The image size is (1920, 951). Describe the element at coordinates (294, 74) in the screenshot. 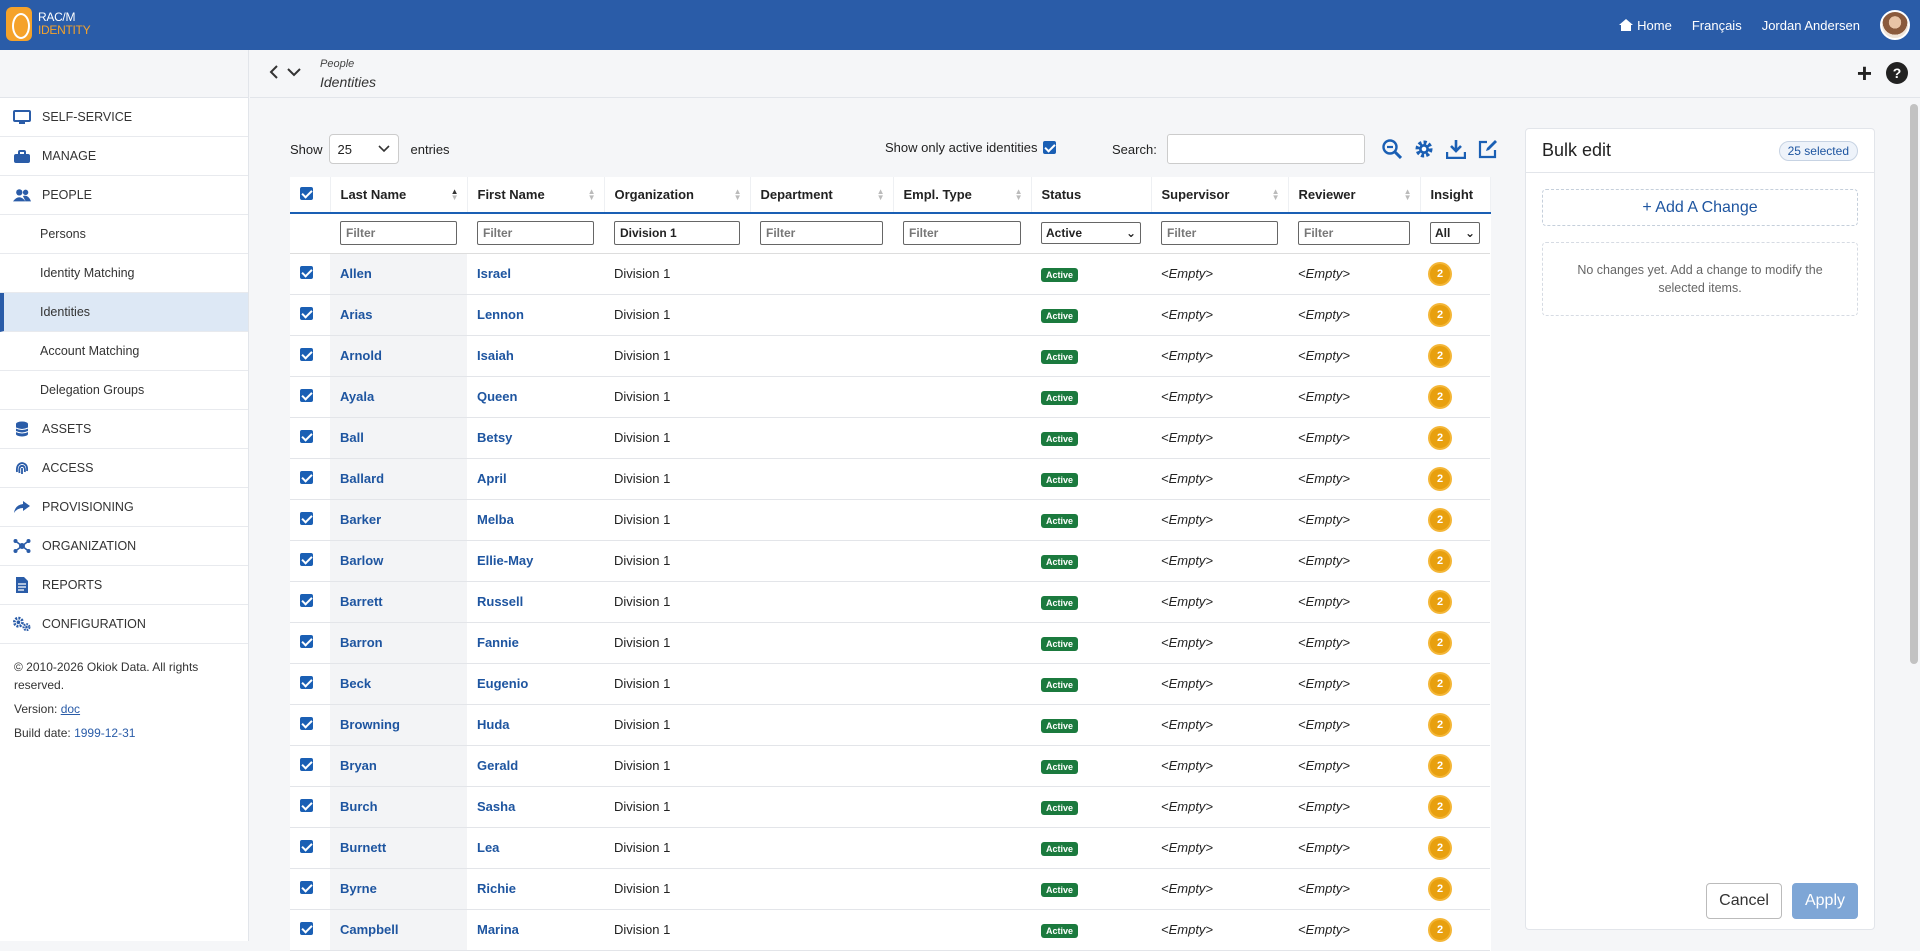

I see `chevron-down-icon` at that location.